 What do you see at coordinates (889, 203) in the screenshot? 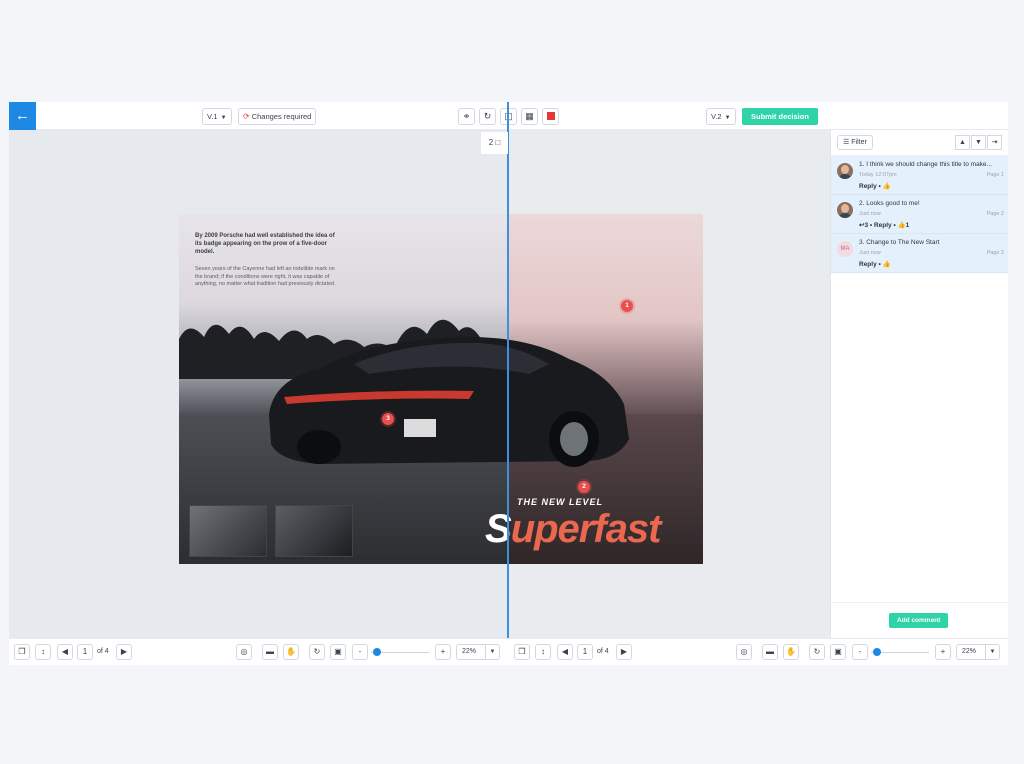
I see `comment-text: 2. Looks good to me!` at bounding box center [889, 203].